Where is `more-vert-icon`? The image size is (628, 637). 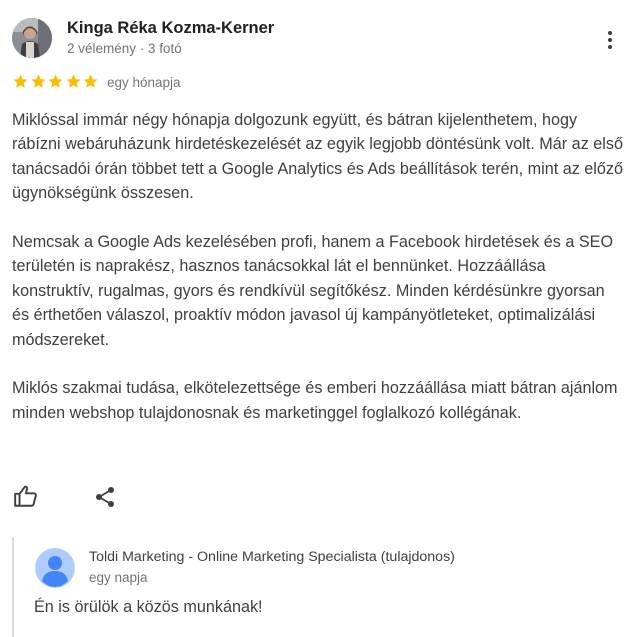 more-vert-icon is located at coordinates (610, 33).